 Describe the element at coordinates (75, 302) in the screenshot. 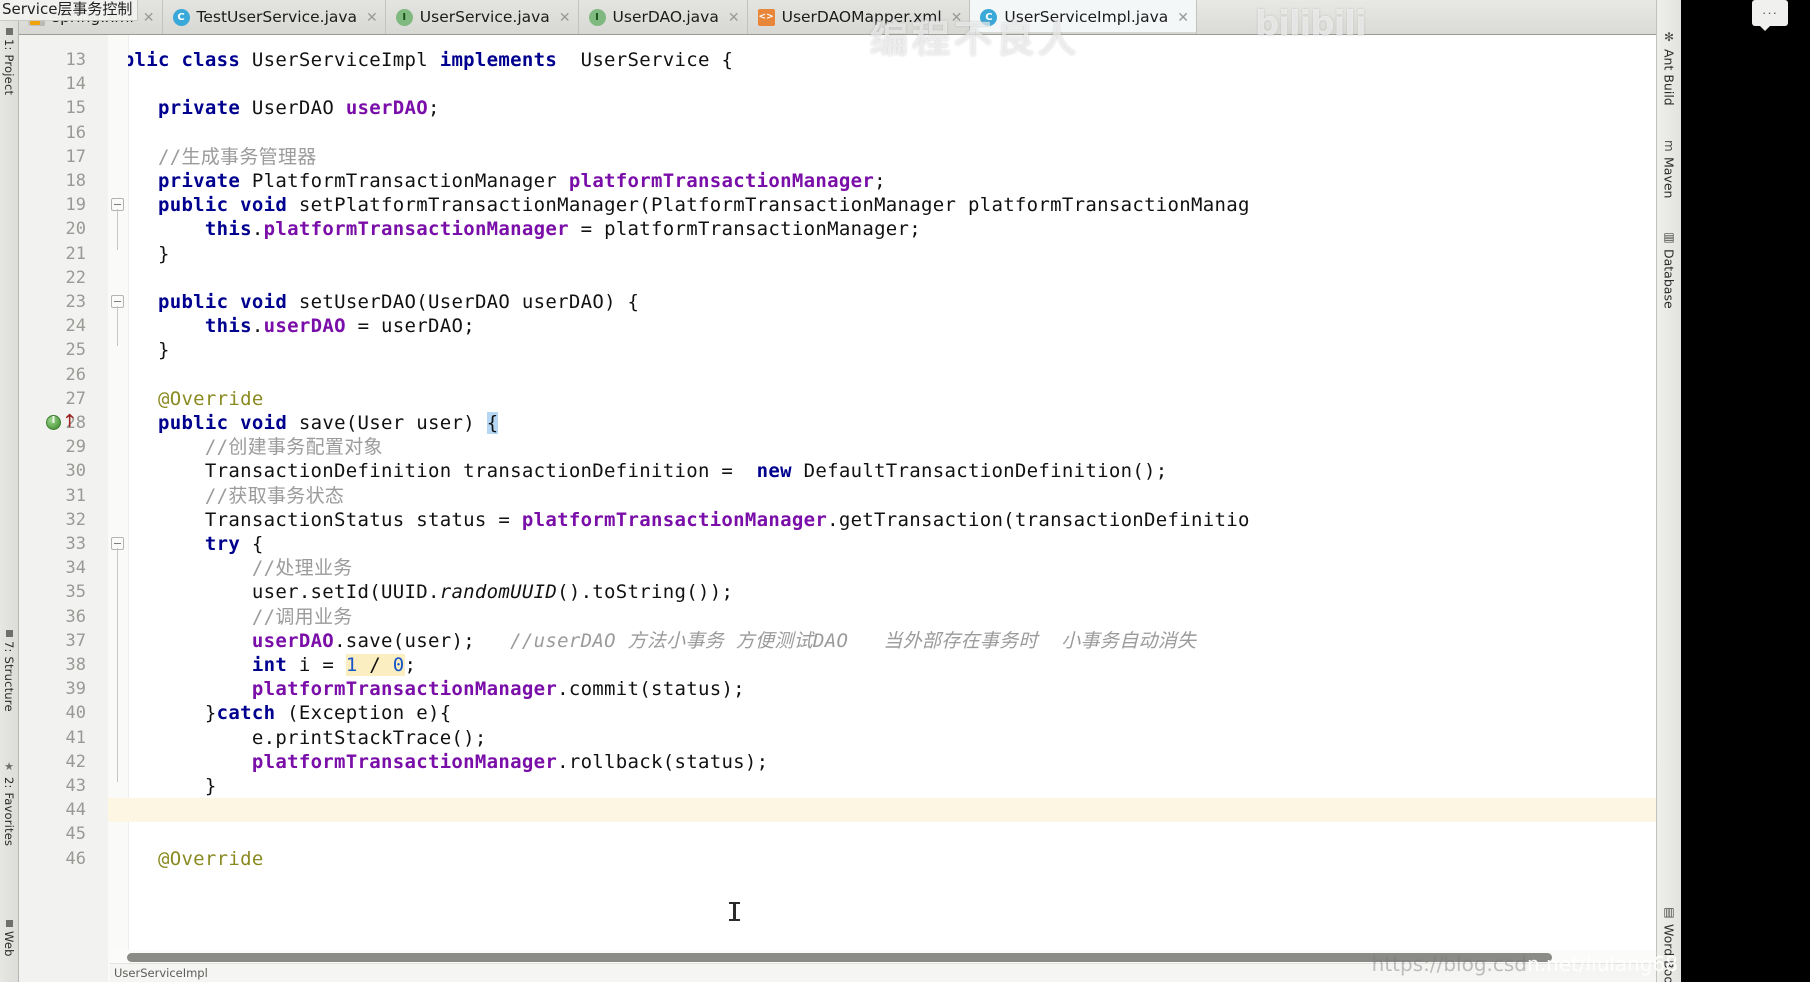

I see `line-number: 23` at that location.